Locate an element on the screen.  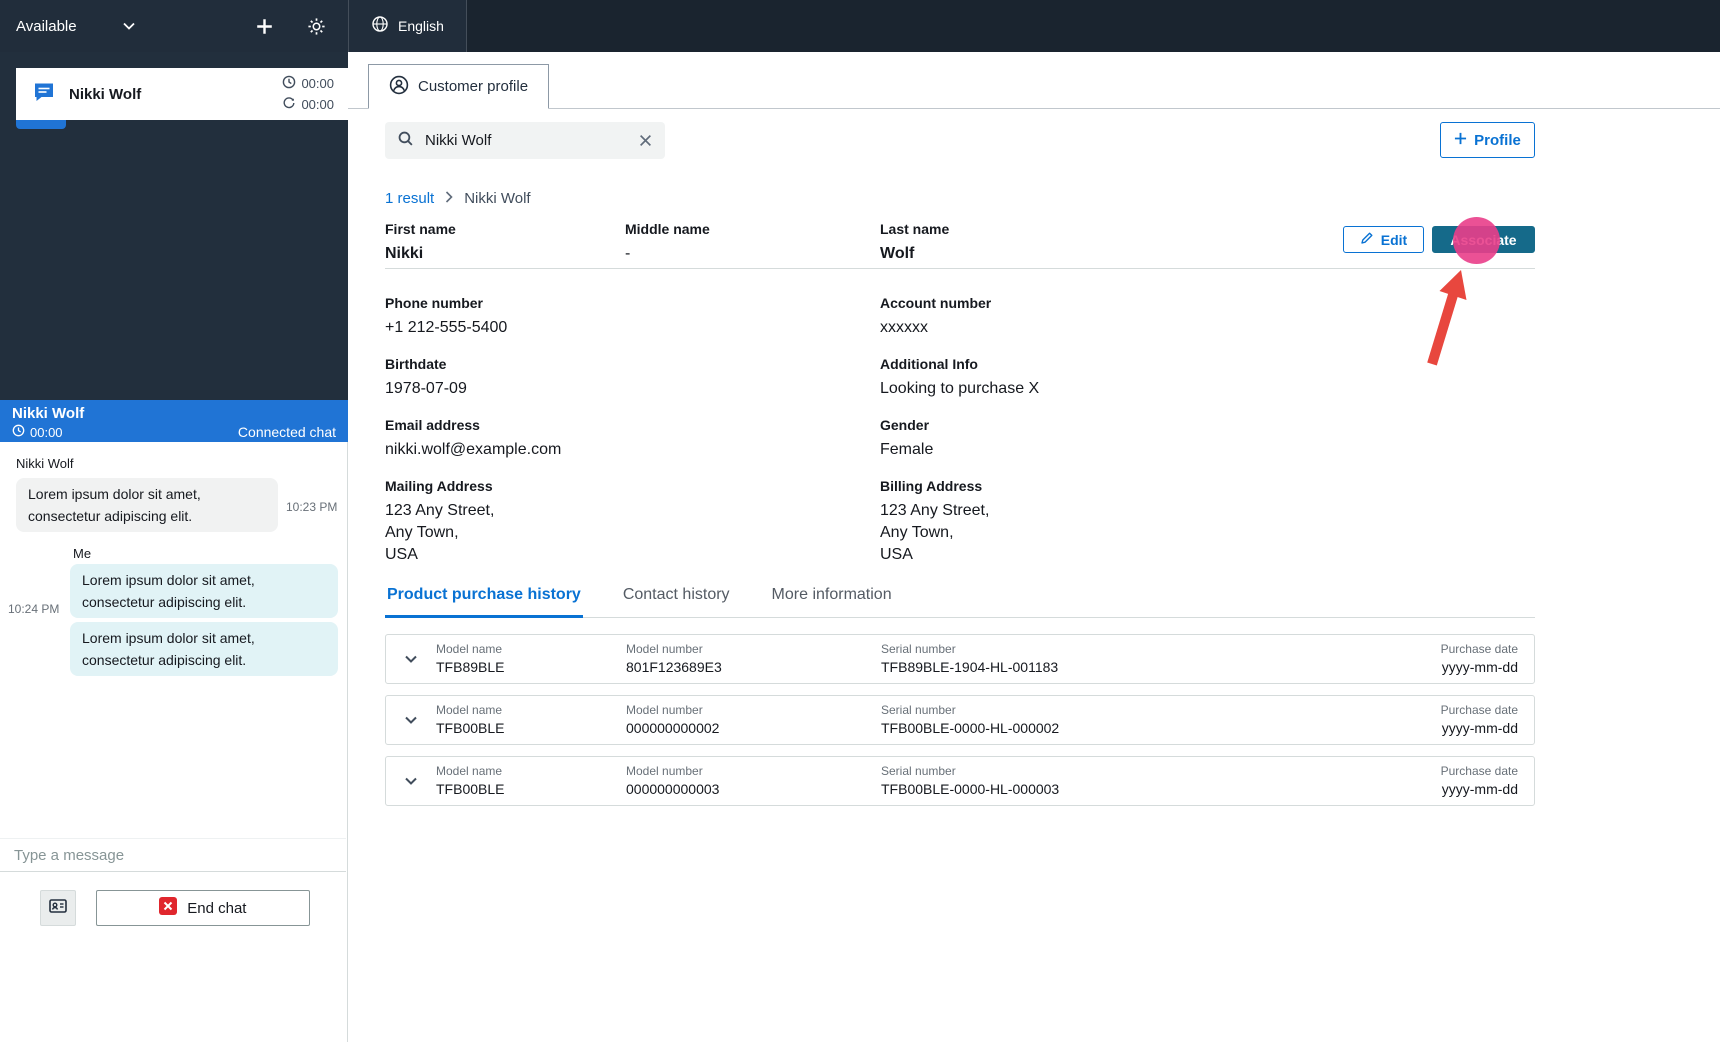
edit-button: Edit is located at coordinates (1383, 239).